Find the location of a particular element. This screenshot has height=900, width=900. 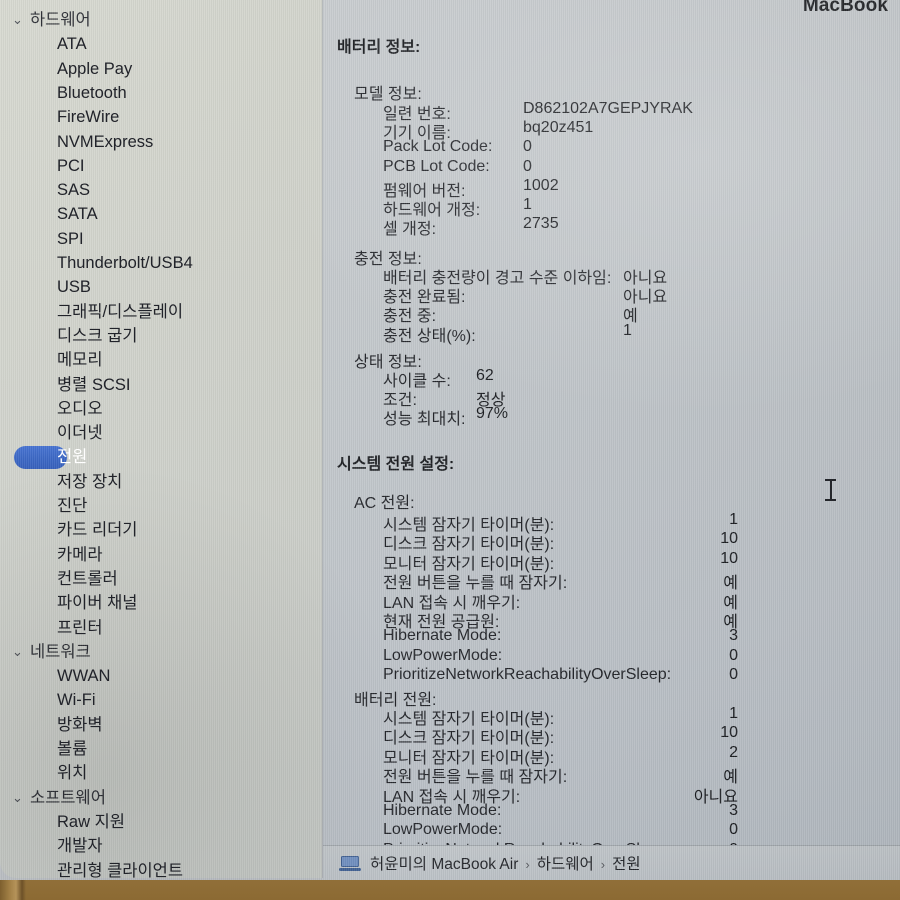

sidebar-item-raw-지원: Raw 지원 is located at coordinates (62, 822).